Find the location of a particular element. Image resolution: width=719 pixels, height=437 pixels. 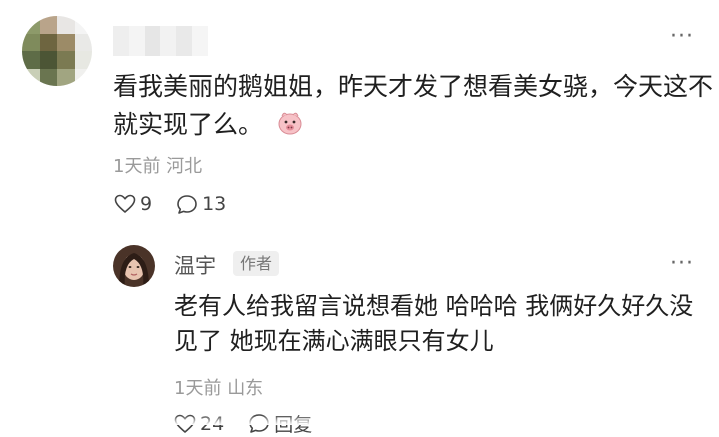

reply-more-icon: ··· is located at coordinates (682, 264).